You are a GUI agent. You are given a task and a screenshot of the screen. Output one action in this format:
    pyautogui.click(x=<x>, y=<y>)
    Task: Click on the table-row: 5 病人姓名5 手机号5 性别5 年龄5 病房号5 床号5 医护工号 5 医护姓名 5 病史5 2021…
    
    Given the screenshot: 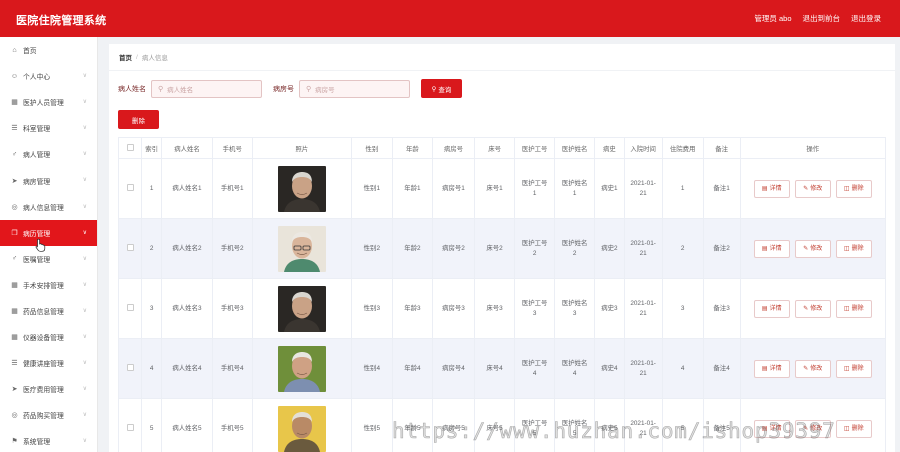 What is the action you would take?
    pyautogui.click(x=502, y=425)
    